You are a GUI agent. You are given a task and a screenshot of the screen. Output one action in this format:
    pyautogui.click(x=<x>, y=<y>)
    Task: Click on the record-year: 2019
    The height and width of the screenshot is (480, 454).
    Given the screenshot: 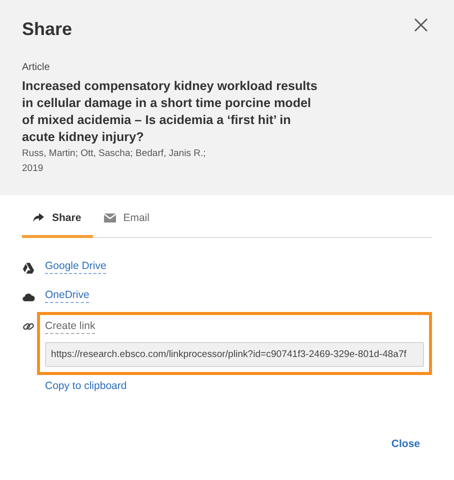 What is the action you would take?
    pyautogui.click(x=33, y=169)
    